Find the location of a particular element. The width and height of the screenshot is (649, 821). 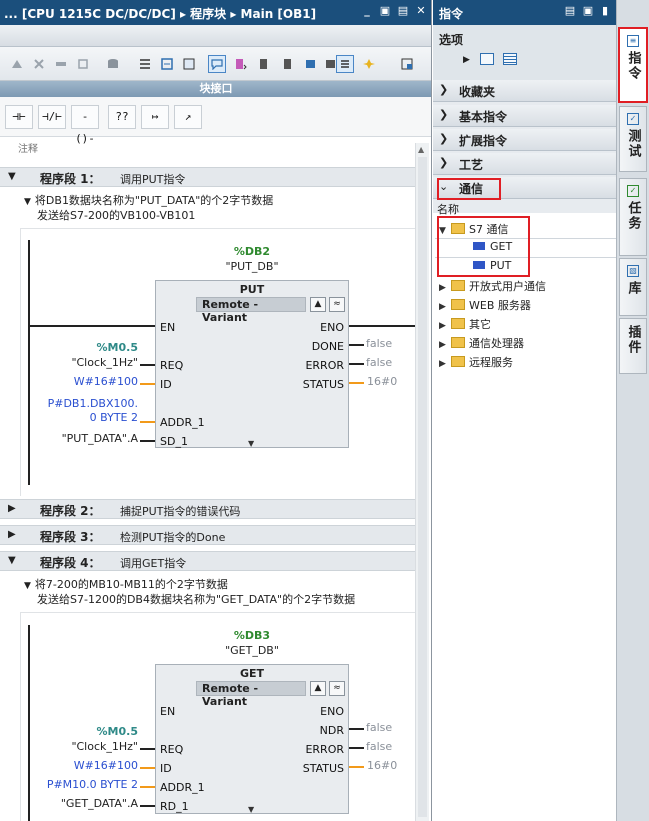

tab-tasks: ✓ 任务 is located at coordinates (633, 217).